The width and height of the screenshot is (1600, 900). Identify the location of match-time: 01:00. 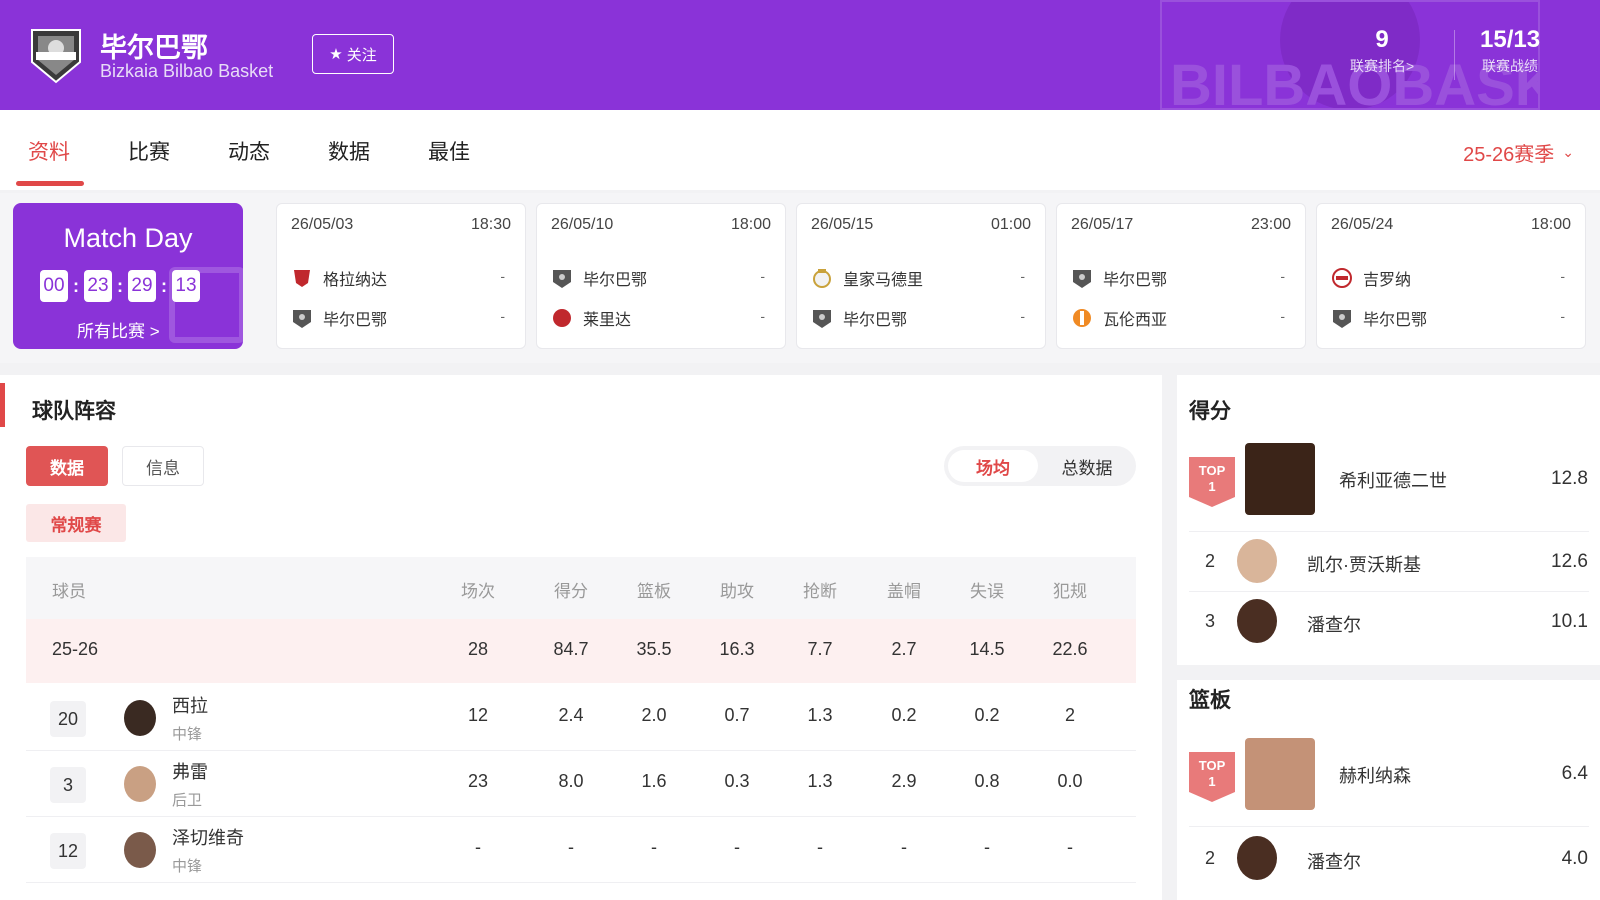
(1010, 224).